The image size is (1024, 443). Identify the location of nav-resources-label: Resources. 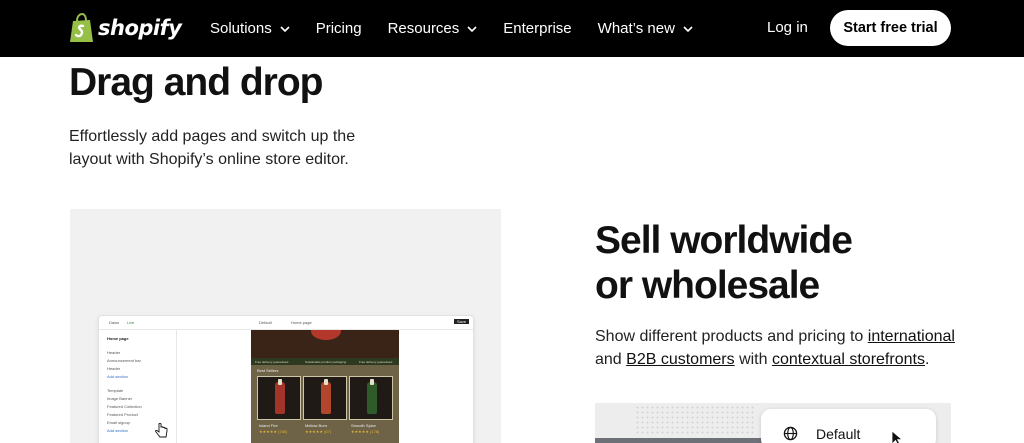
(423, 28).